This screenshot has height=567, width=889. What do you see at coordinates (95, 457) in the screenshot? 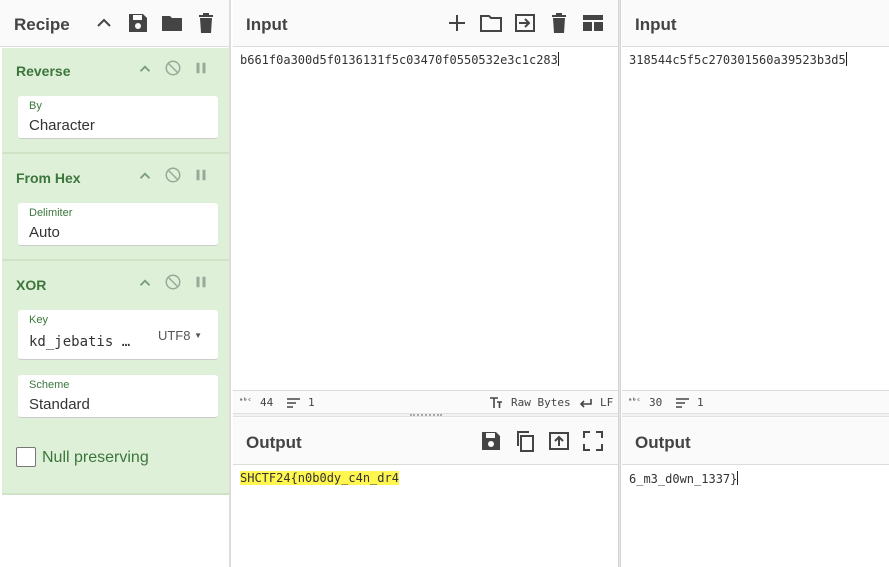
I see `null-preserving-label: Null preserving` at bounding box center [95, 457].